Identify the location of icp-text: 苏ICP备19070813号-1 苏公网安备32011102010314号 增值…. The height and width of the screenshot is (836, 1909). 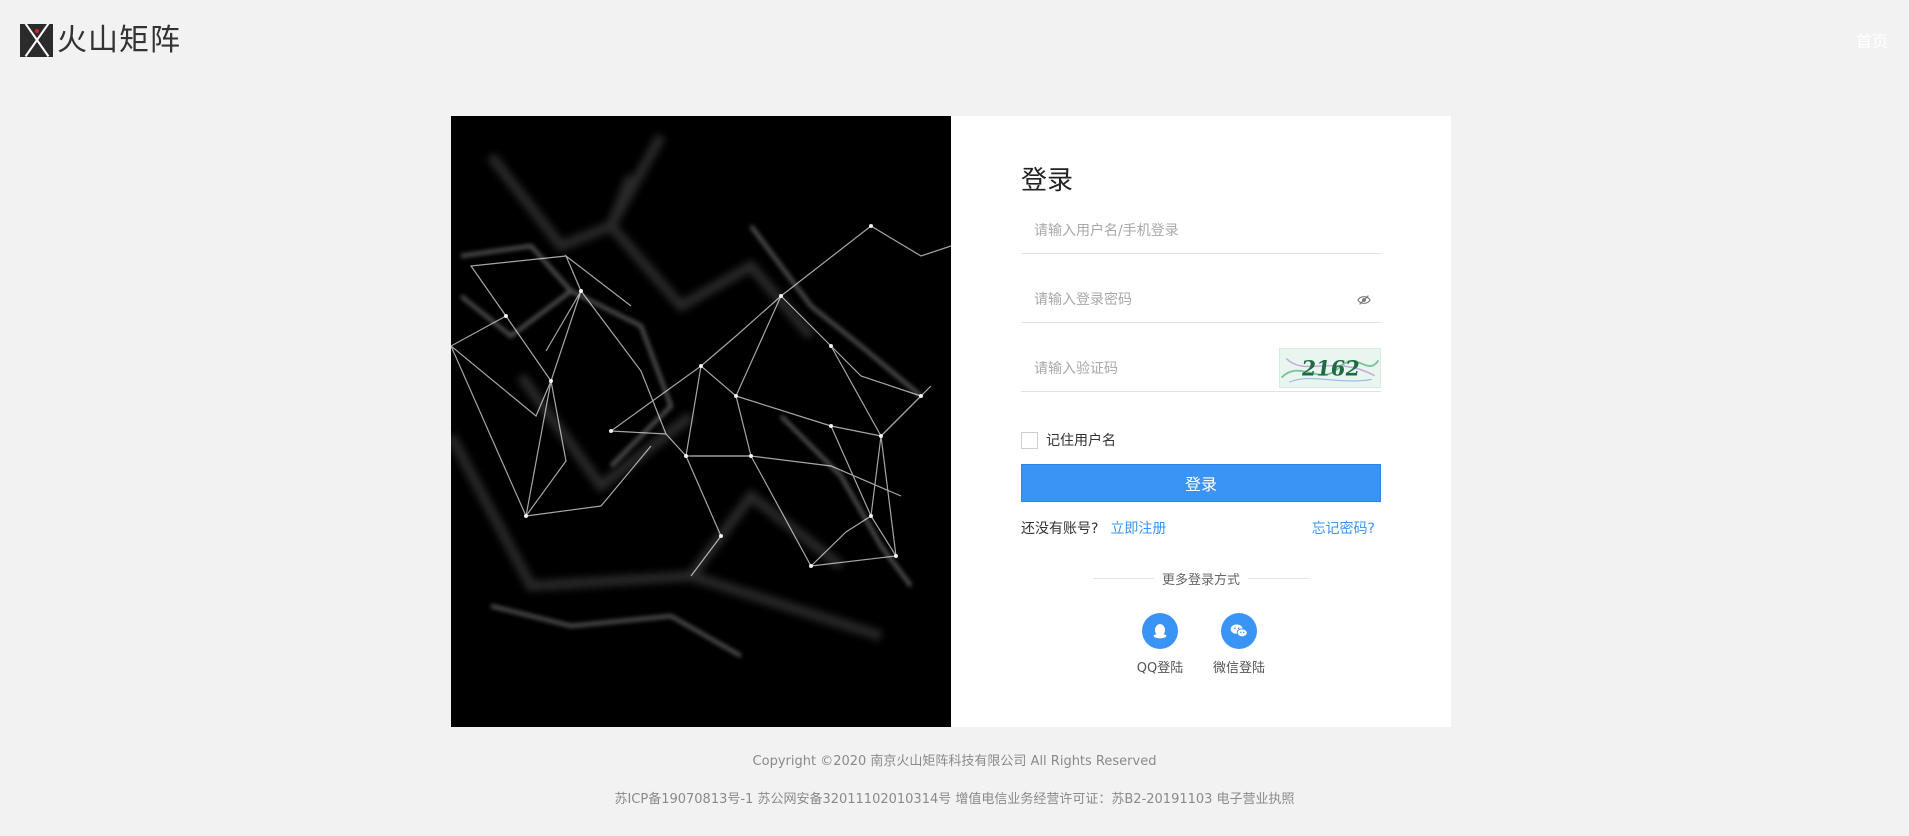
(954, 797).